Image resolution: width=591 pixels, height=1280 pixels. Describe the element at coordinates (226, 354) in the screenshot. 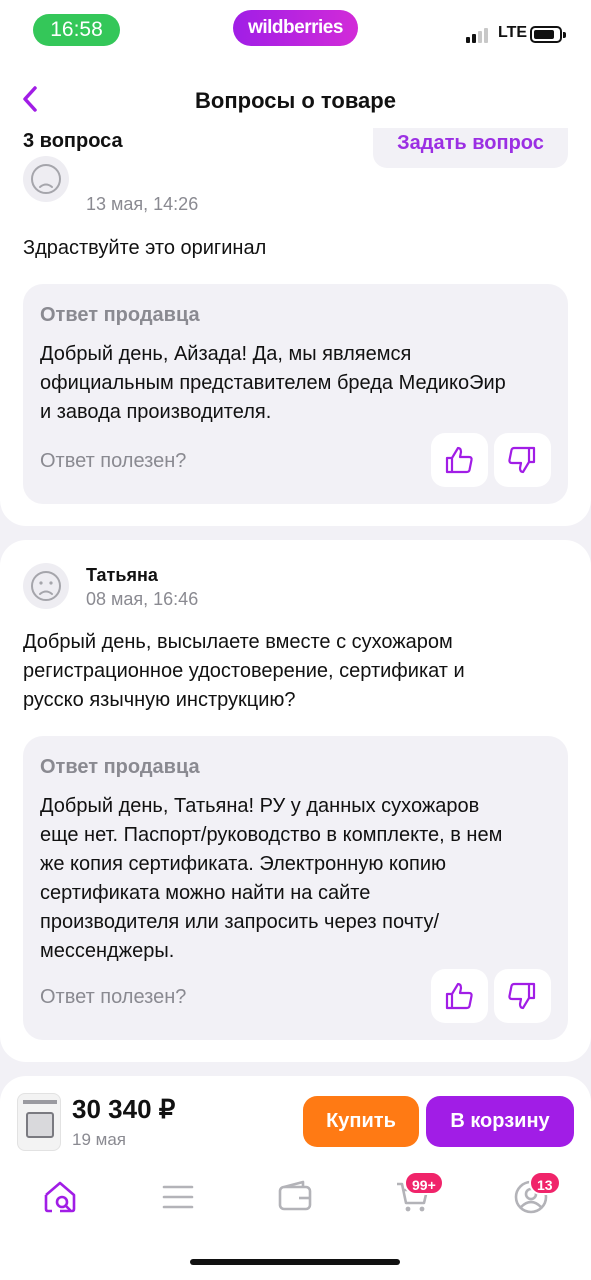

I see `answer-line: Добрый день, Айзада! Да, мы являемся` at that location.